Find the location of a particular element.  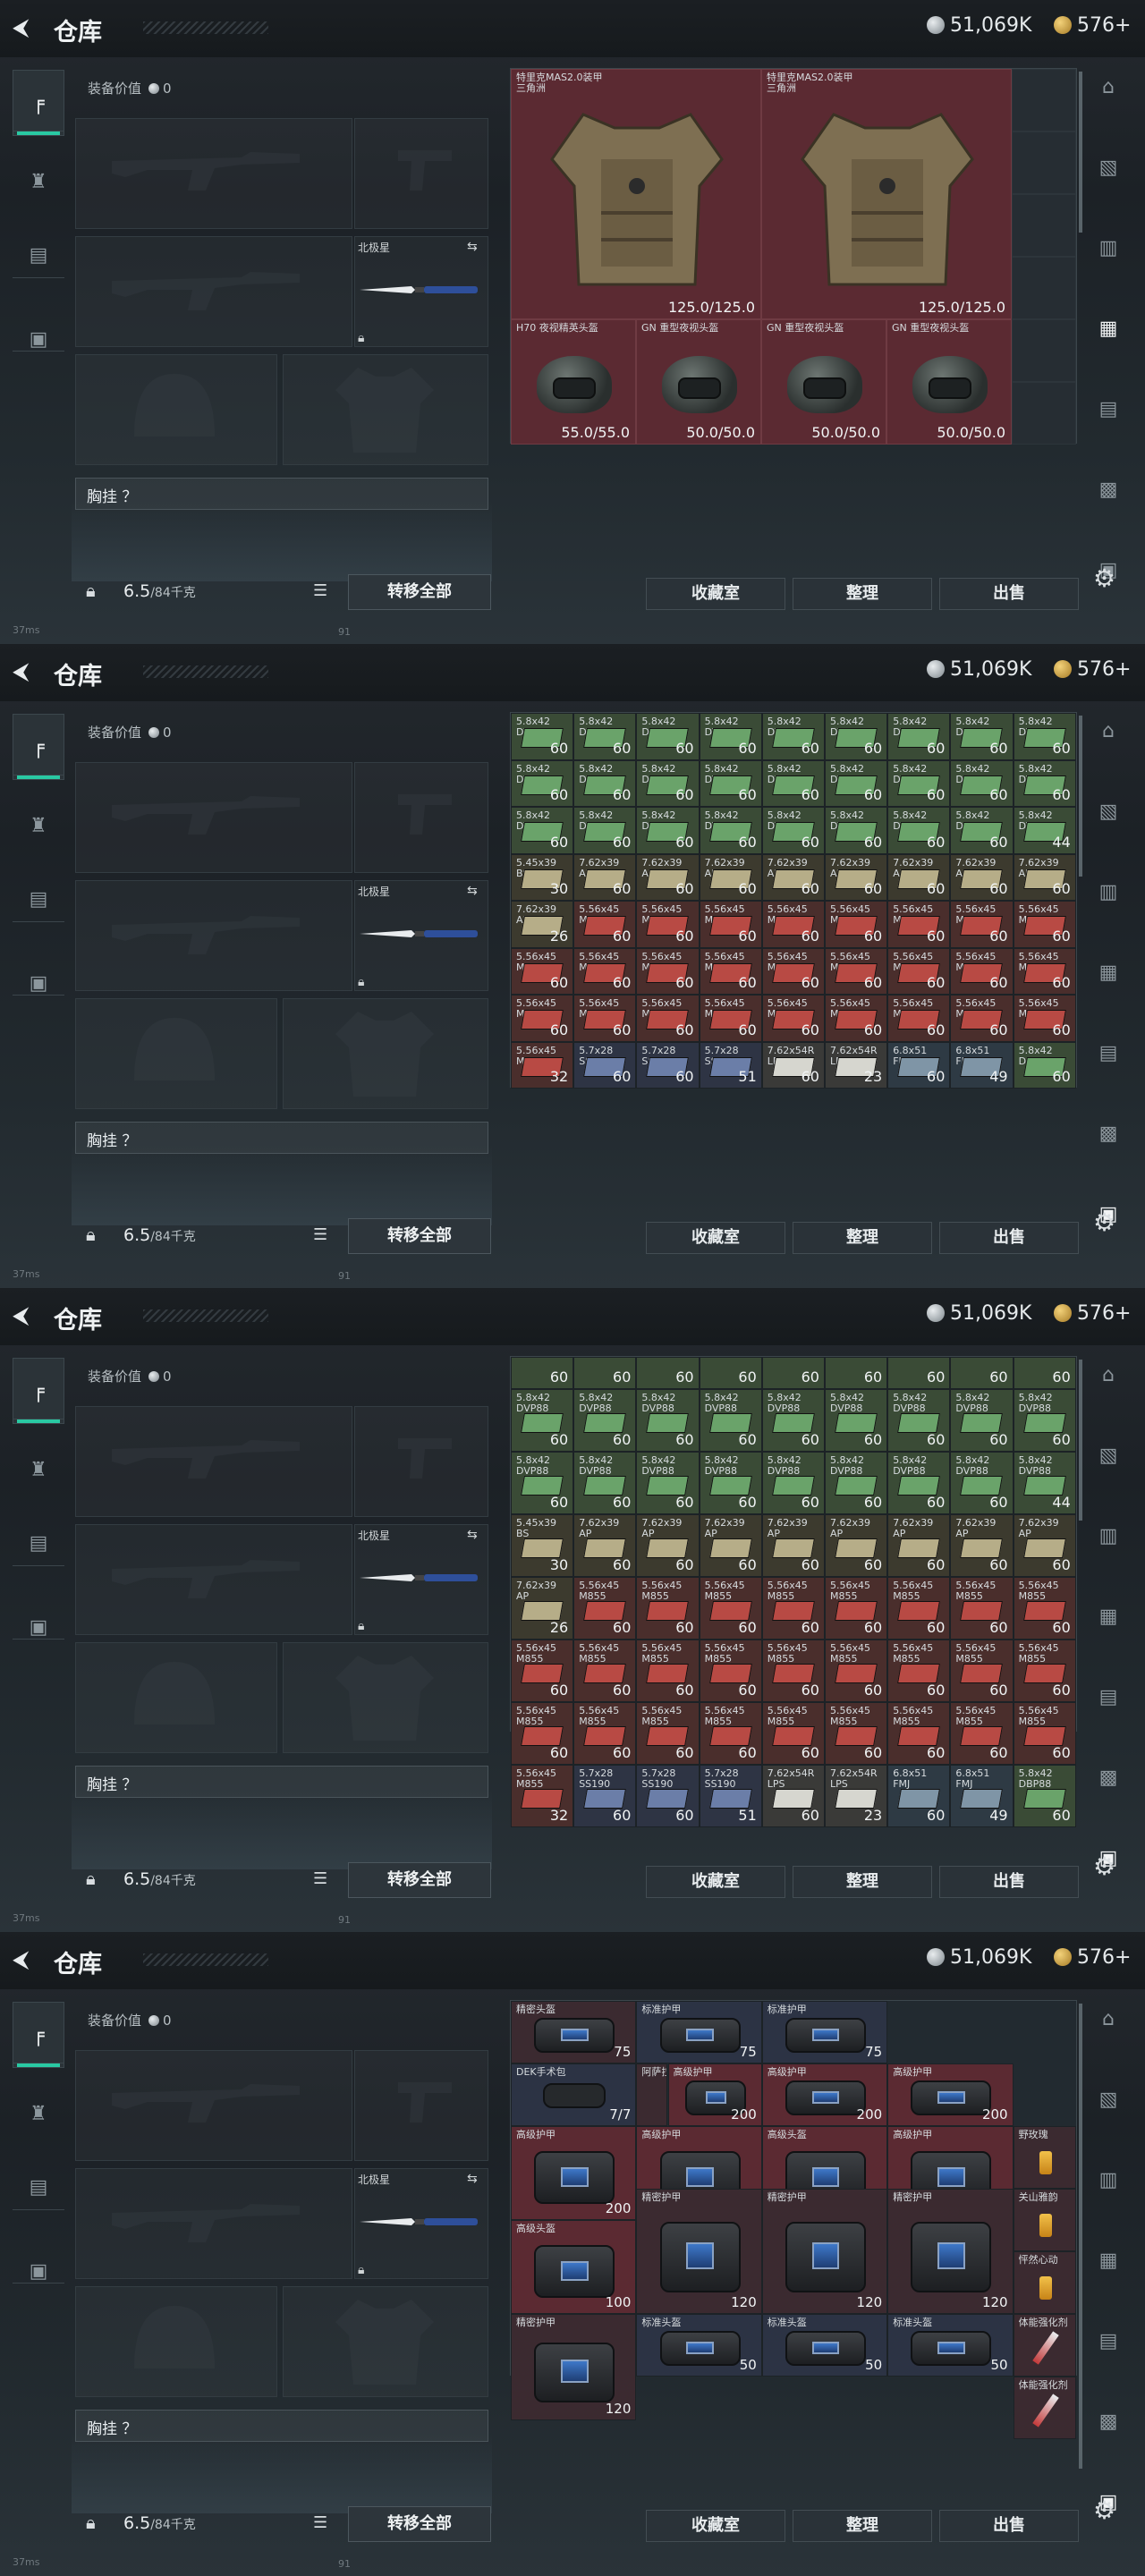

ammo-item: 6.8x51 FMJ 60 is located at coordinates (919, 1796).